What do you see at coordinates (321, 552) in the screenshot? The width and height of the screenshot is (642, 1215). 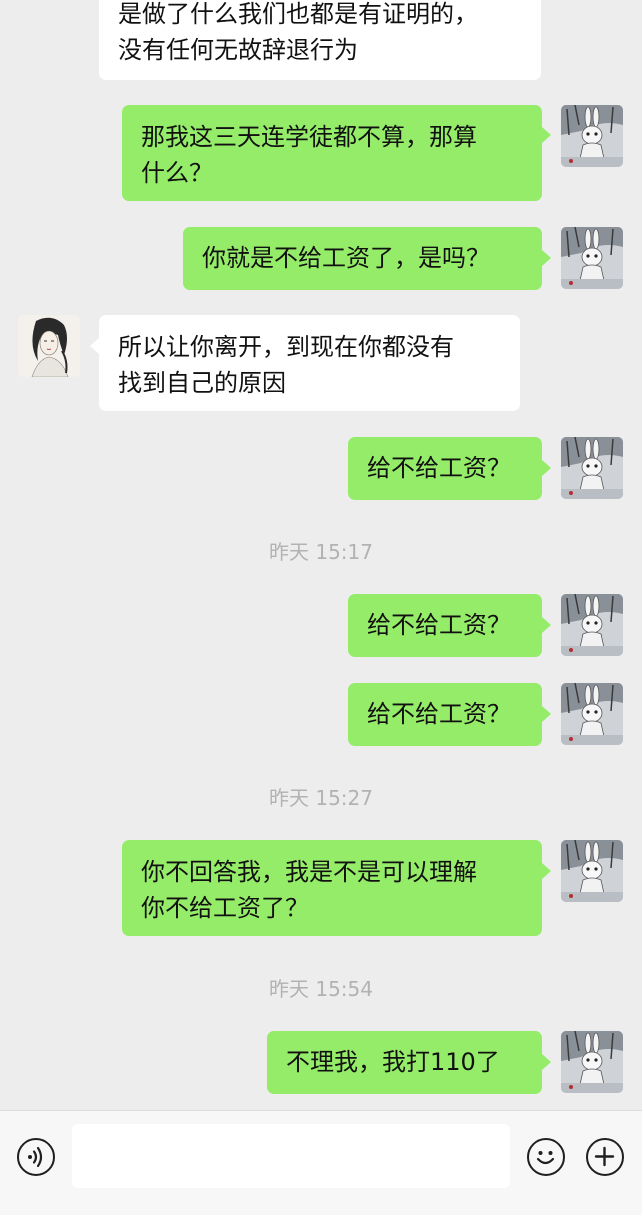 I see `chat-timestamp: 昨天 15:17` at bounding box center [321, 552].